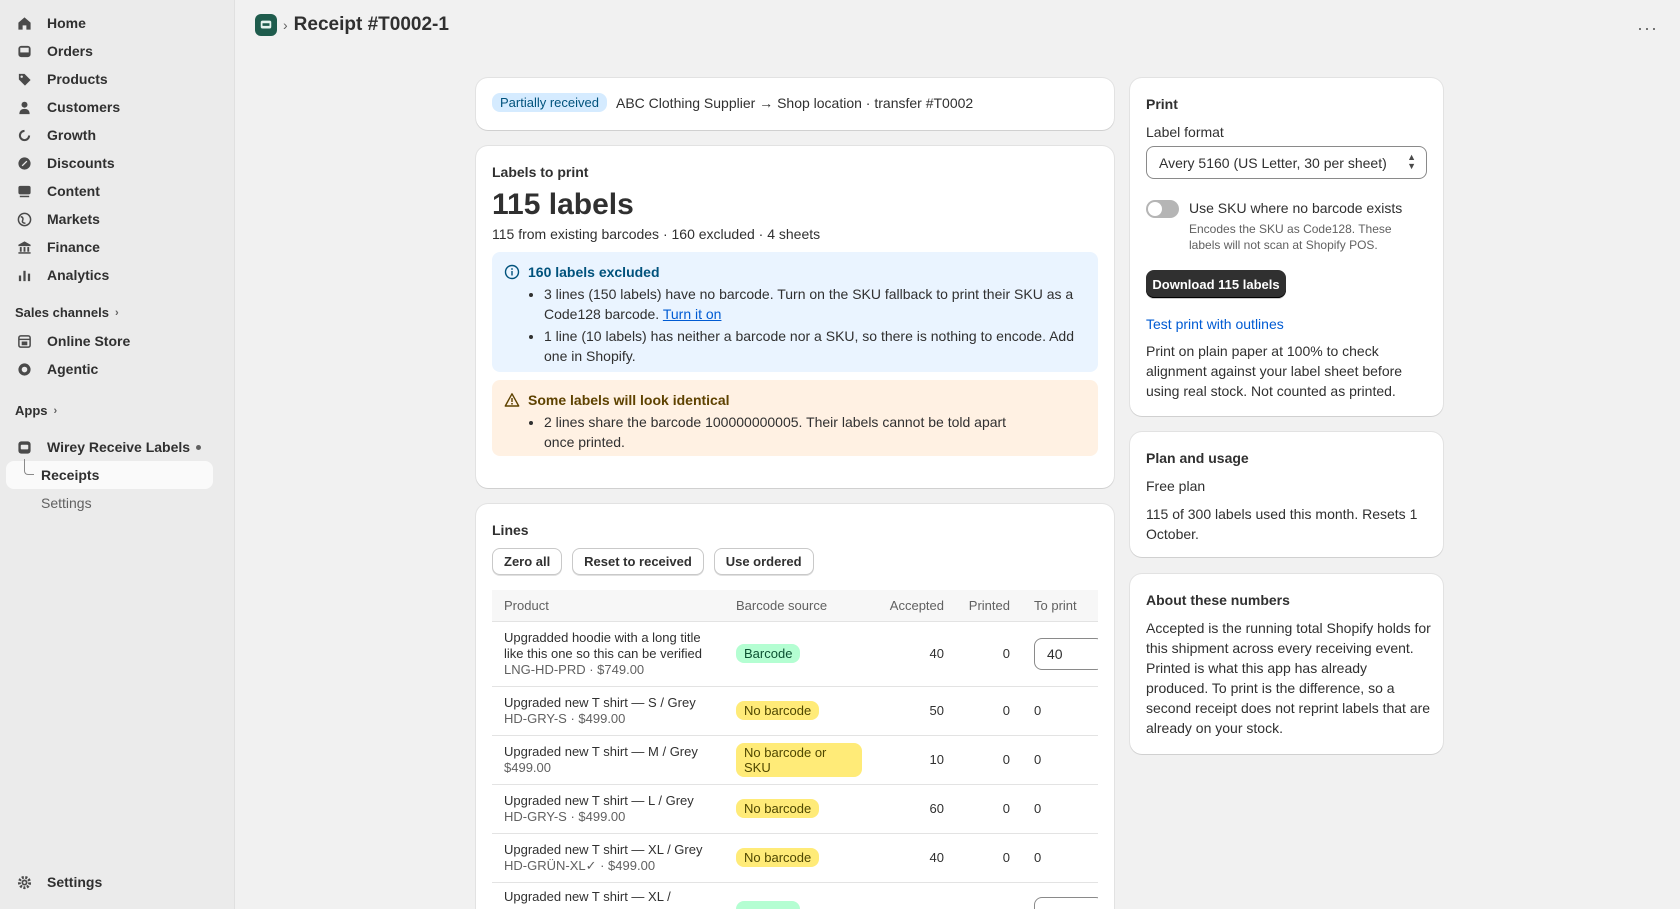 This screenshot has width=1680, height=909. Describe the element at coordinates (563, 204) in the screenshot. I see `labels-count: 115 labels` at that location.